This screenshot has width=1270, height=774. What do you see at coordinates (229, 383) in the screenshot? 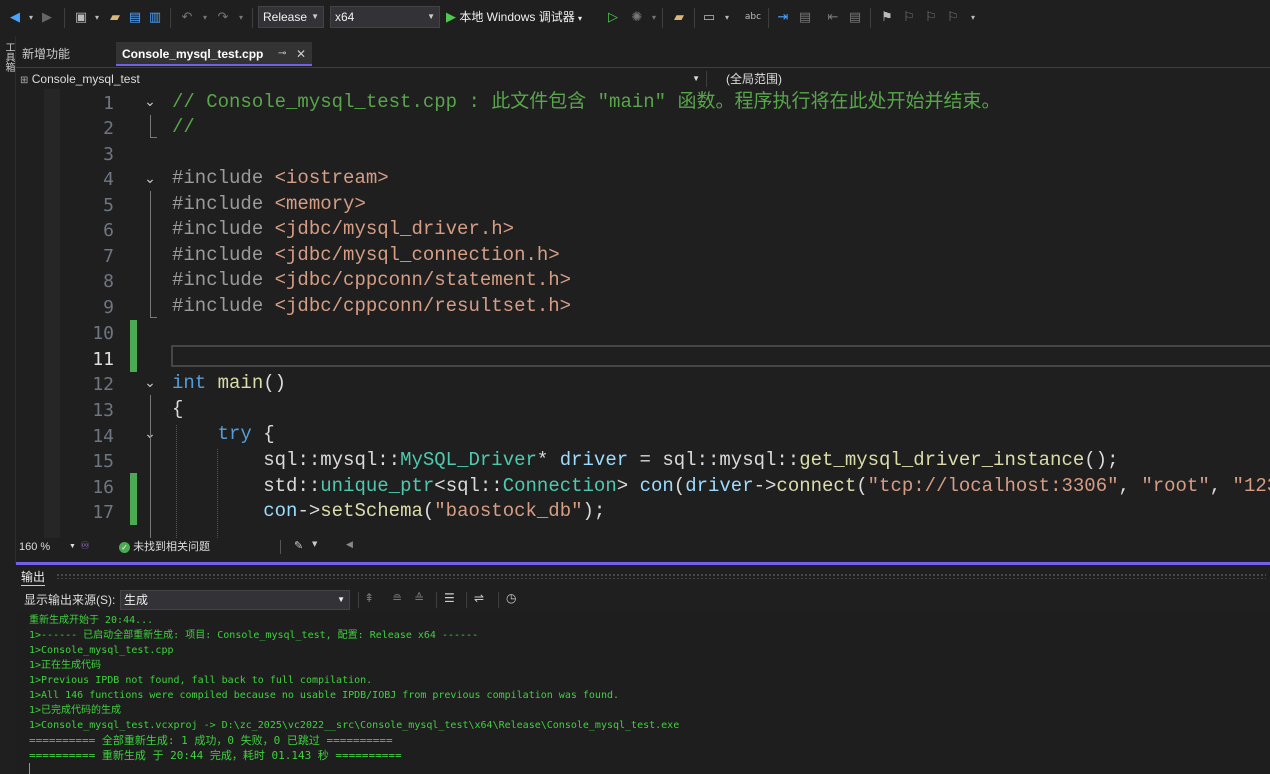
I see `code-line: int main()` at bounding box center [229, 383].